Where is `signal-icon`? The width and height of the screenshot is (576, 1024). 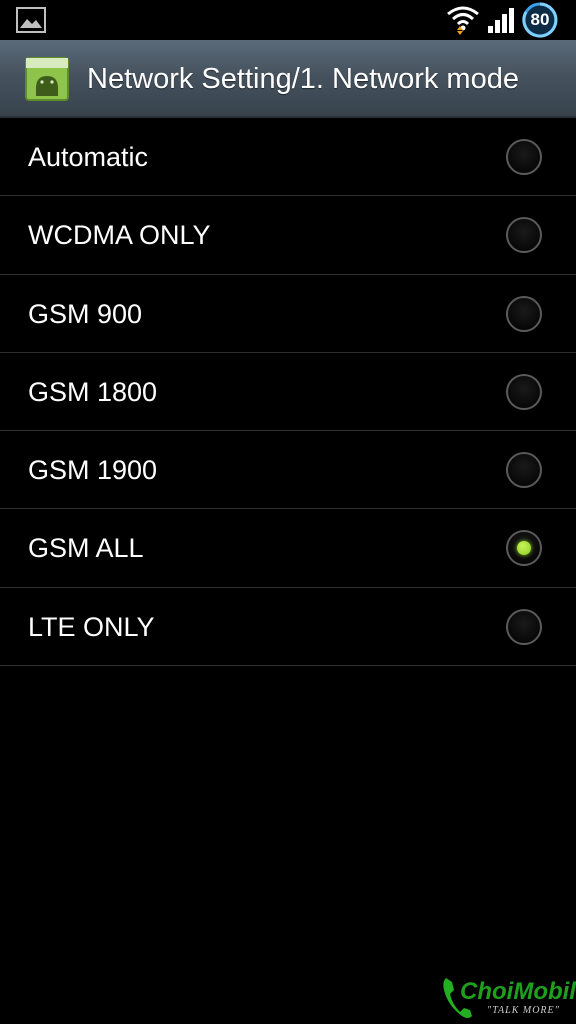
signal-icon is located at coordinates (501, 20).